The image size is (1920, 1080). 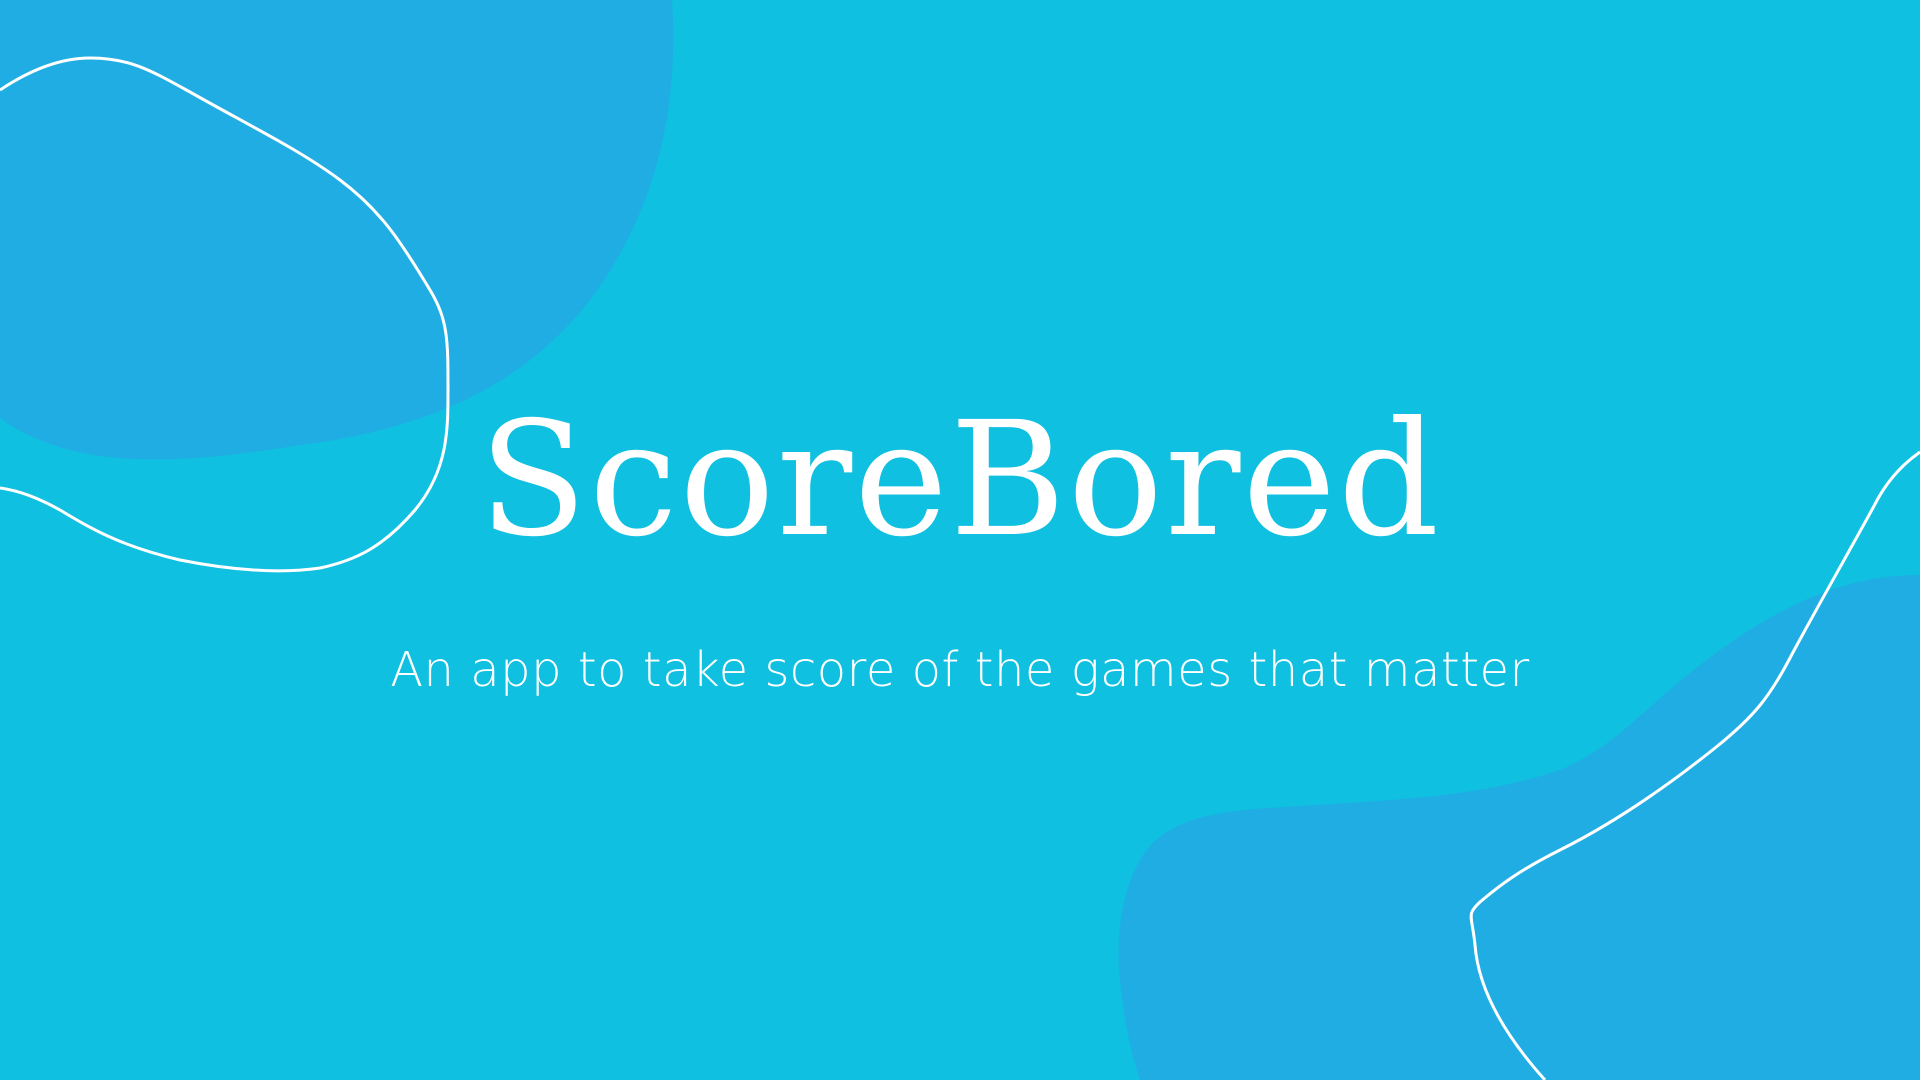 What do you see at coordinates (960, 480) in the screenshot?
I see `app-title: ScoreBored` at bounding box center [960, 480].